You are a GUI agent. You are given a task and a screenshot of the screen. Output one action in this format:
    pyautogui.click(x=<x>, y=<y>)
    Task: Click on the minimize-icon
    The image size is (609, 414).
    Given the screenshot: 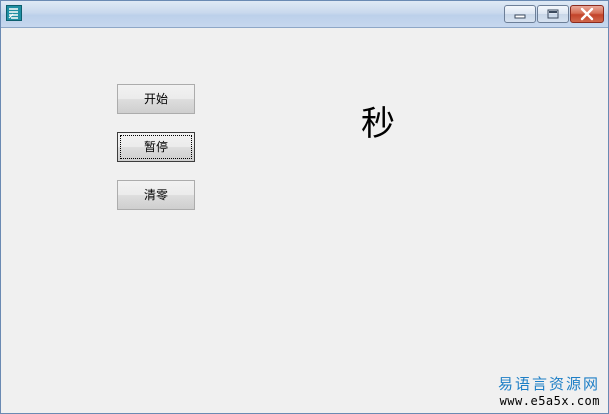 What is the action you would take?
    pyautogui.click(x=520, y=16)
    